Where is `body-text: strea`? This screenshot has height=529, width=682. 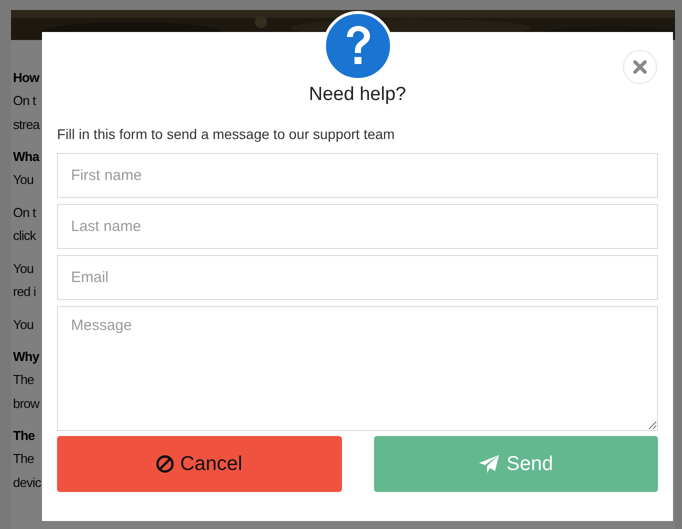
body-text: strea is located at coordinates (26, 125).